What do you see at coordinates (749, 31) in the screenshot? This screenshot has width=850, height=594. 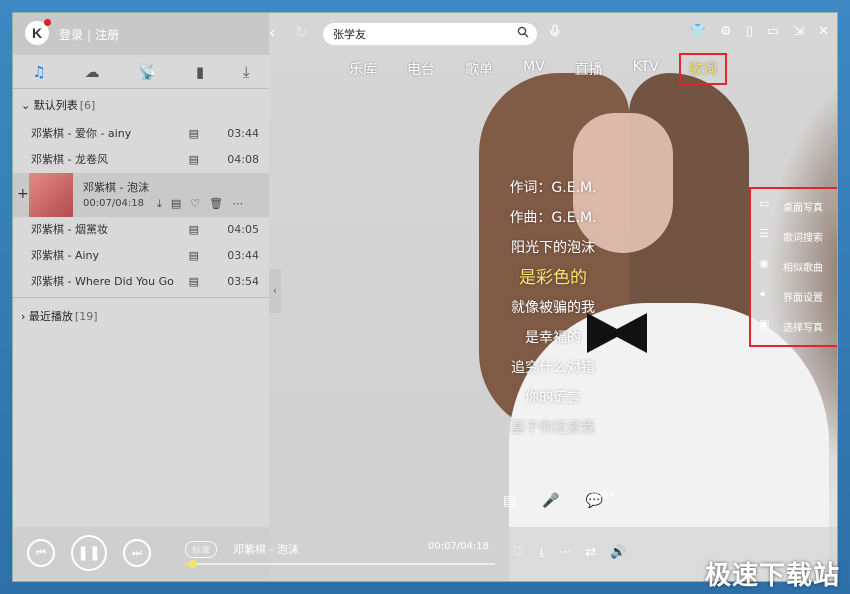 I see `mini-icon: ▯` at bounding box center [749, 31].